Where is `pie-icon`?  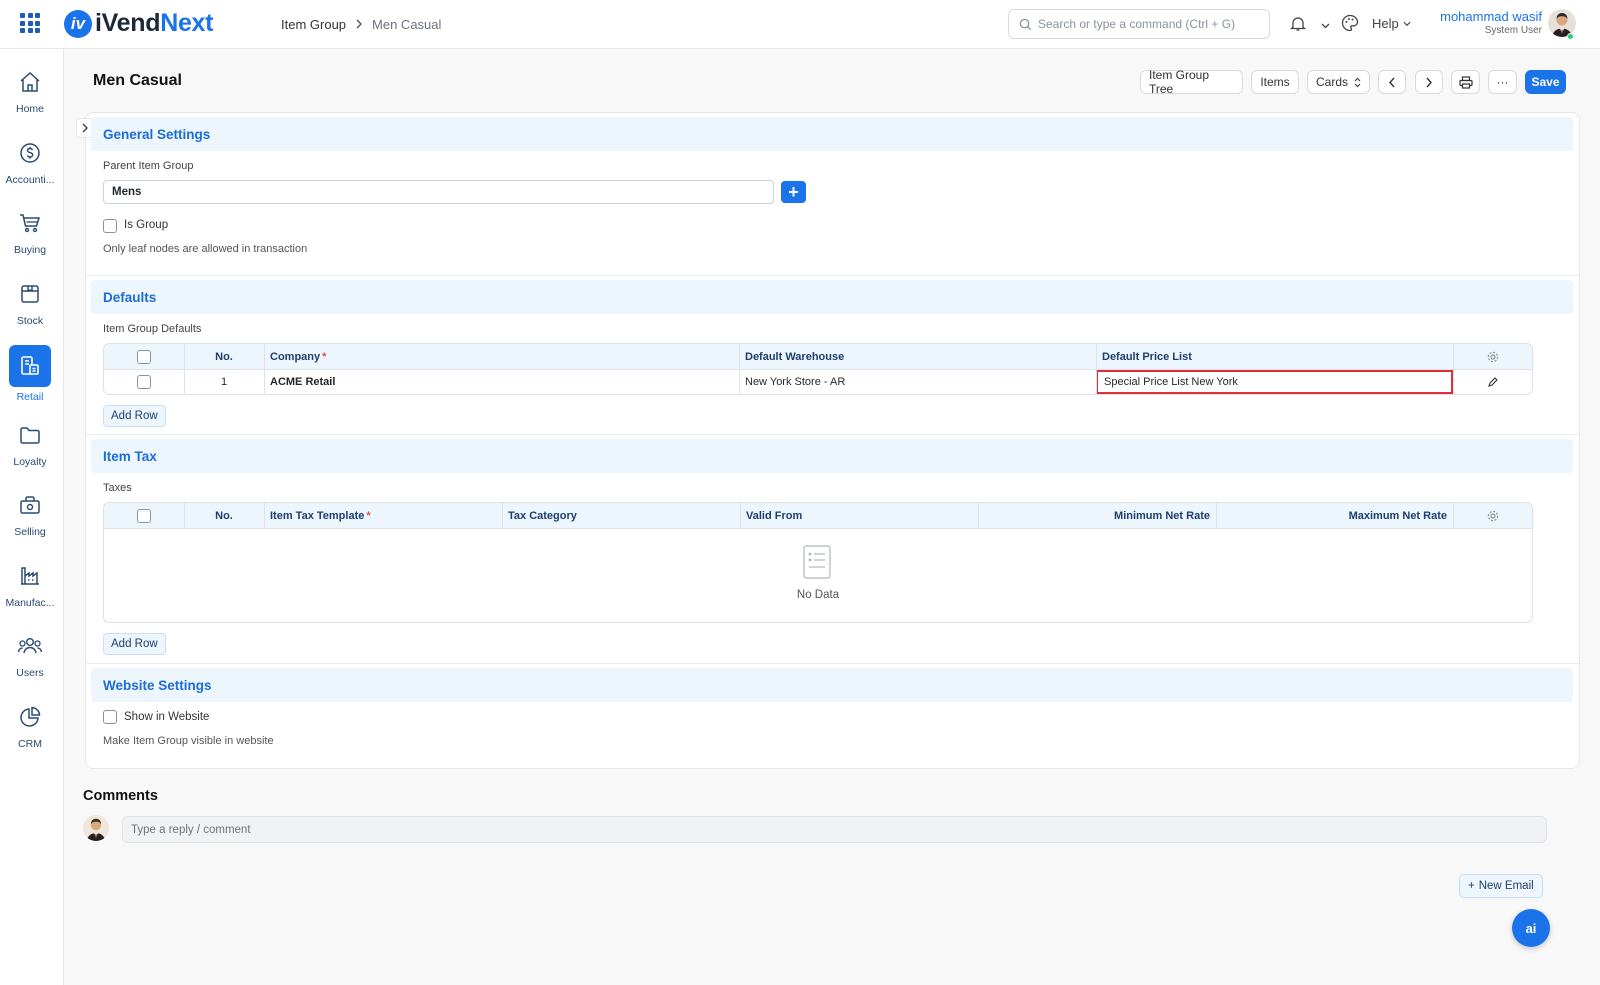
pie-icon is located at coordinates (30, 717).